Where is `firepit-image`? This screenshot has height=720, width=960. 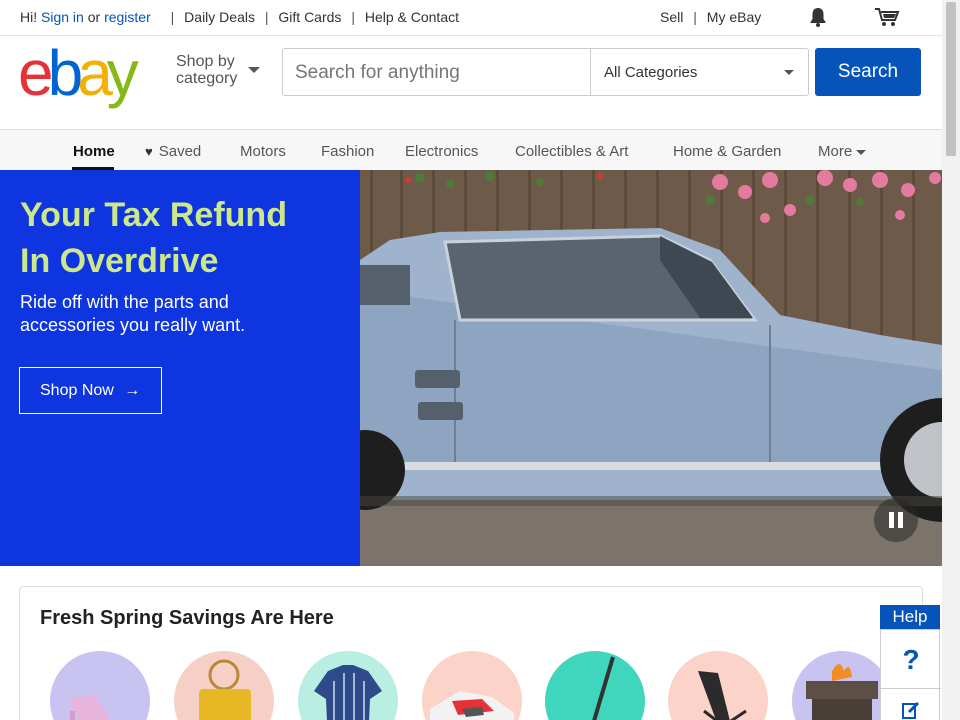
firepit-image is located at coordinates (842, 692).